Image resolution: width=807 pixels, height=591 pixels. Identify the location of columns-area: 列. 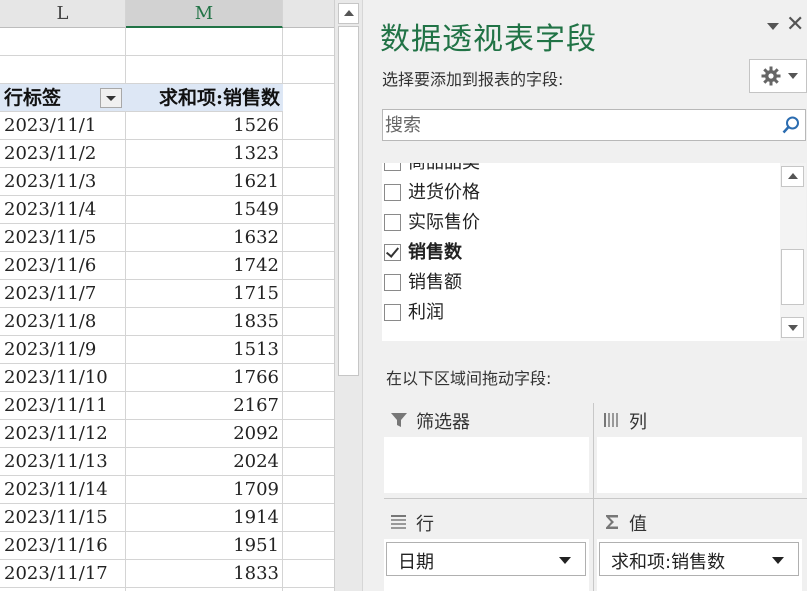
(699, 448).